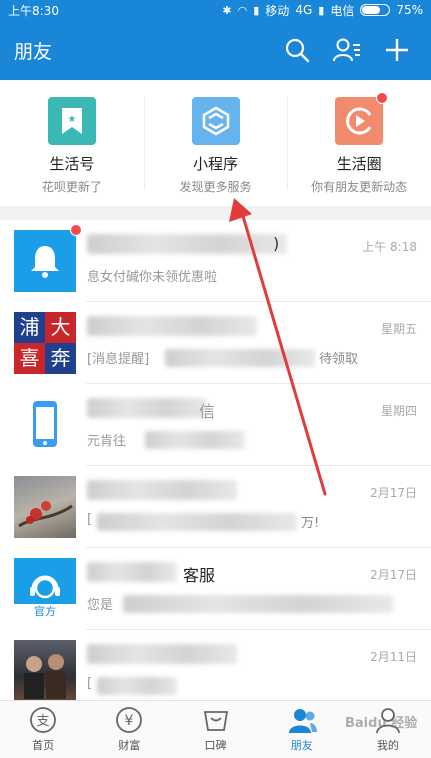 The height and width of the screenshot is (758, 431). Describe the element at coordinates (215, 187) in the screenshot. I see `entry-subtitle: 发现更多服务` at that location.